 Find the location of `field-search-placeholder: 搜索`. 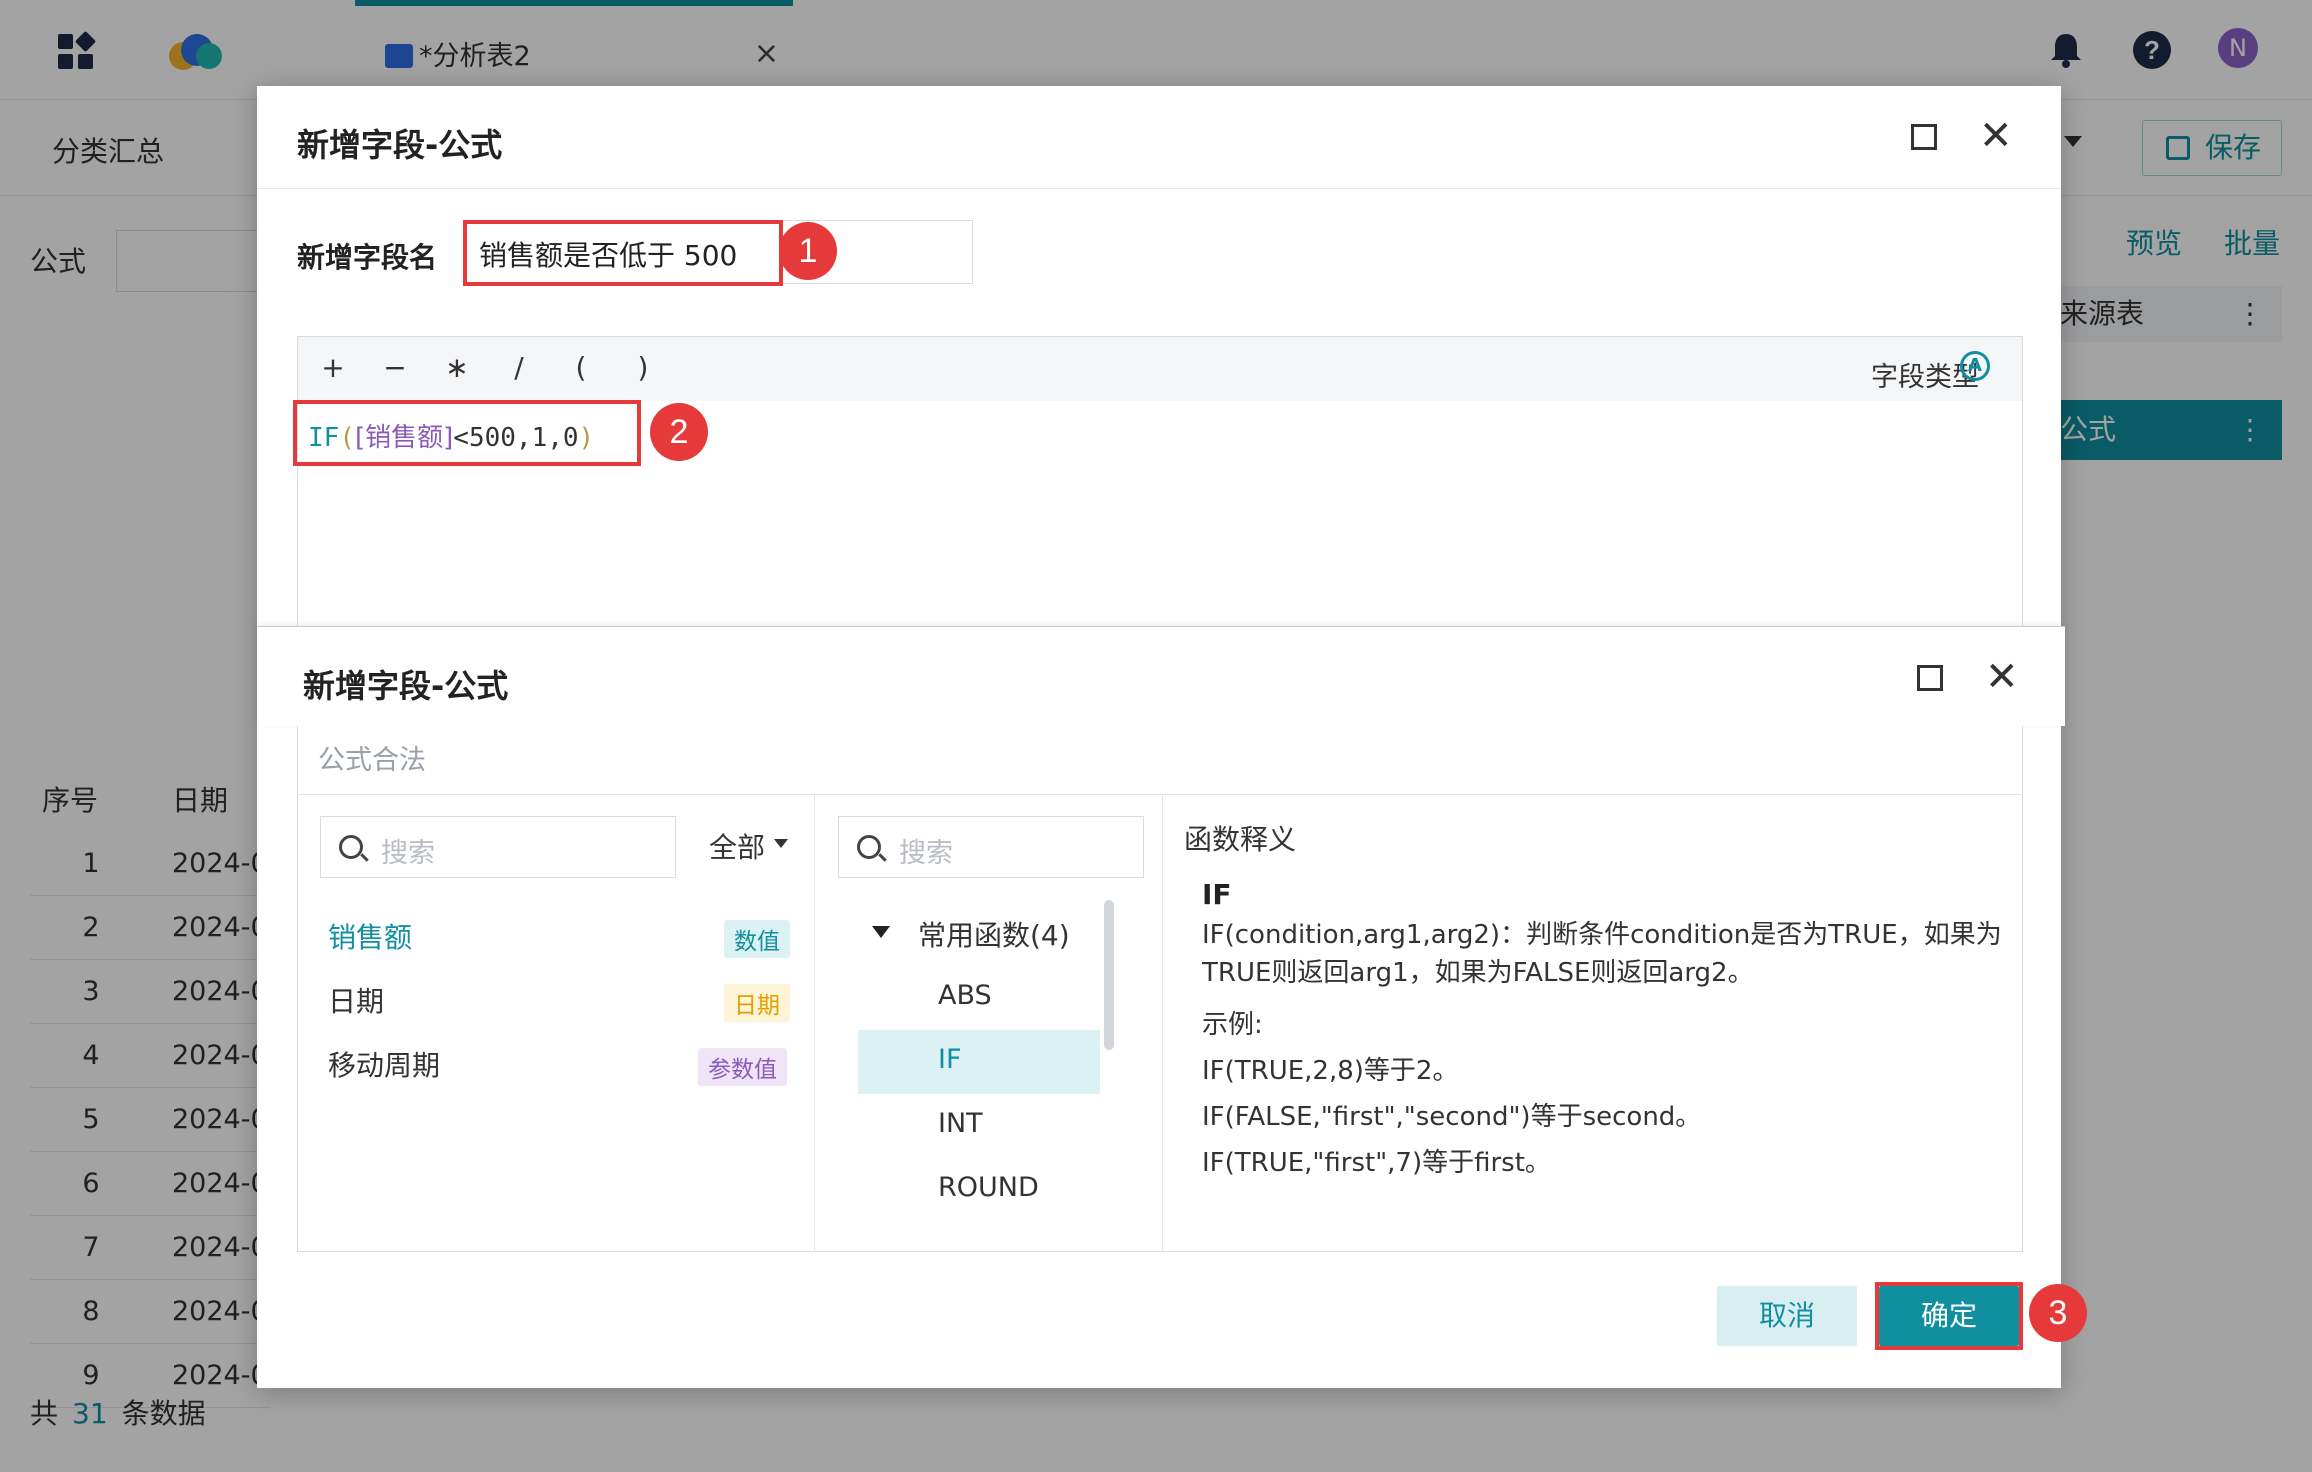

field-search-placeholder: 搜索 is located at coordinates (408, 853).